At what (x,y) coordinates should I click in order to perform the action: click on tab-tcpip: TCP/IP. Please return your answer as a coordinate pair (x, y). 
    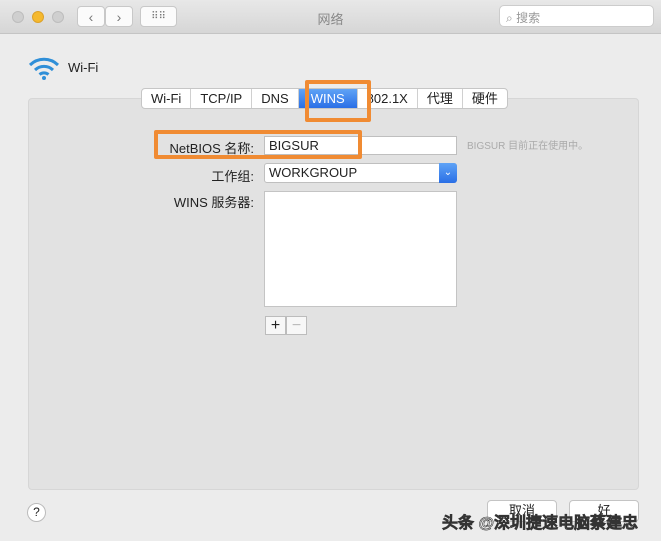
    Looking at the image, I should click on (222, 98).